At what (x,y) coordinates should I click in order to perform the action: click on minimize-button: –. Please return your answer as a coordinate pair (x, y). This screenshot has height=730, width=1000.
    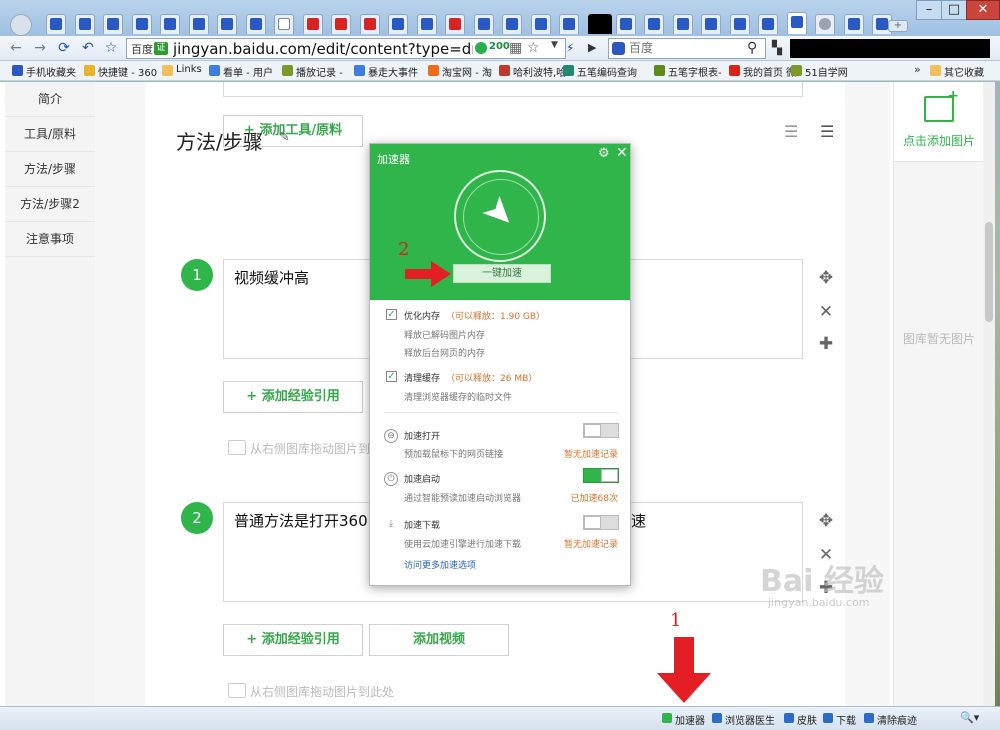
    Looking at the image, I should click on (929, 10).